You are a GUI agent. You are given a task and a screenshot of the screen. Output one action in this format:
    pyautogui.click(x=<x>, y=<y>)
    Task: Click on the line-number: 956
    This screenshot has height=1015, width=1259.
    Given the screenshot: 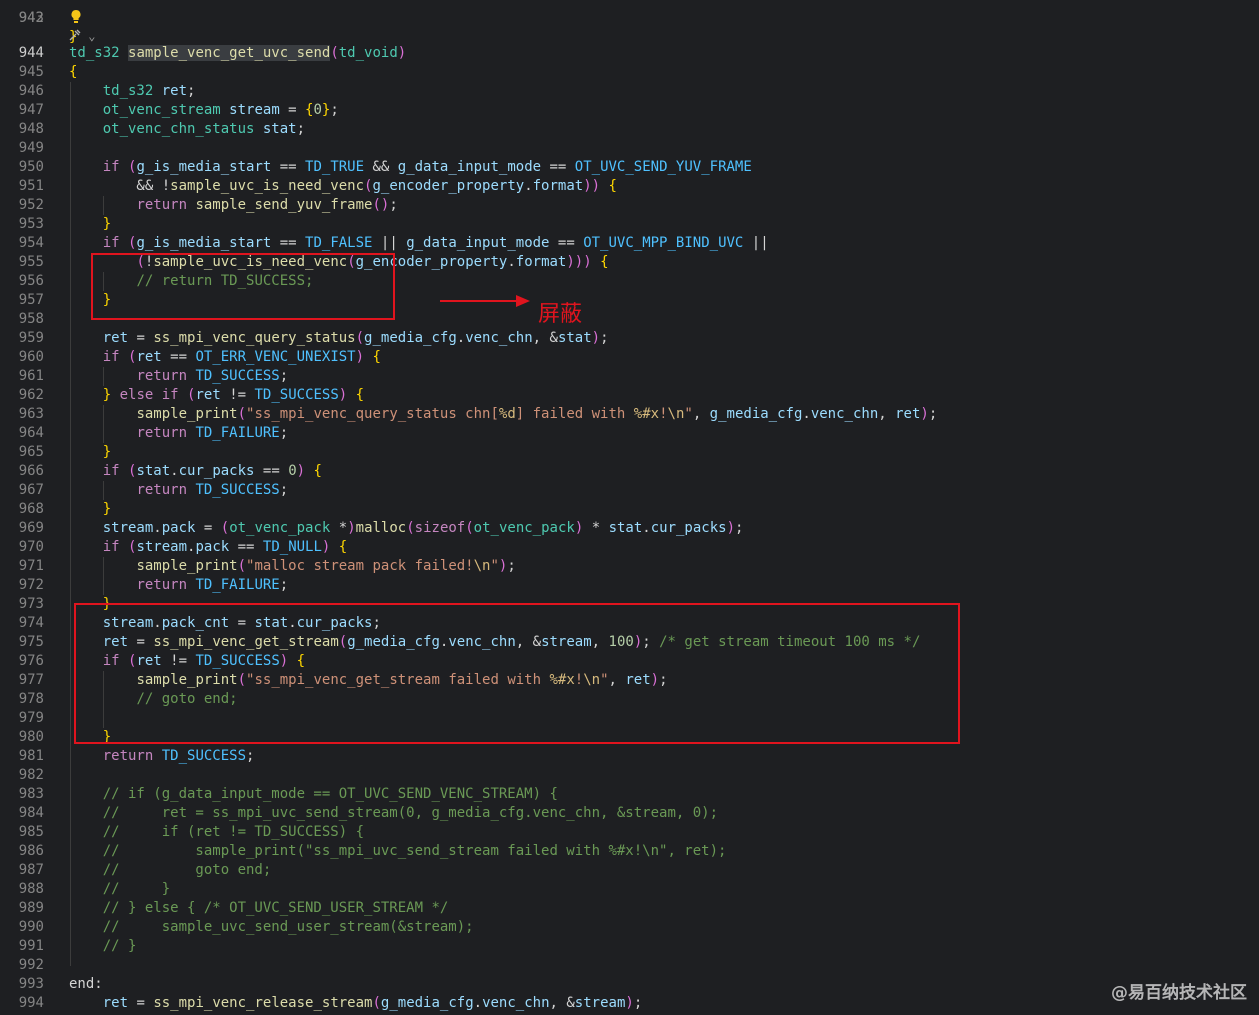 What is the action you would take?
    pyautogui.click(x=31, y=281)
    